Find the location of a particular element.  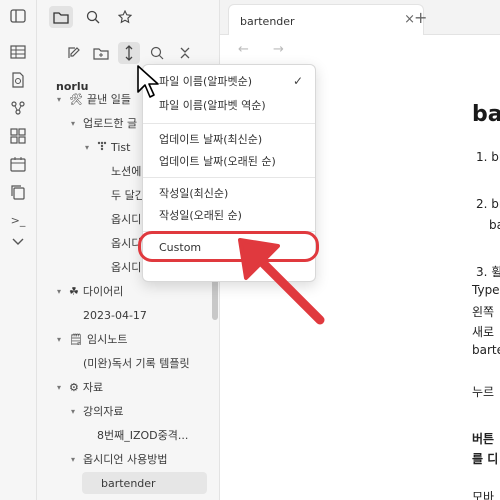

folder-emoji-icon: 🗒 is located at coordinates (76, 339).